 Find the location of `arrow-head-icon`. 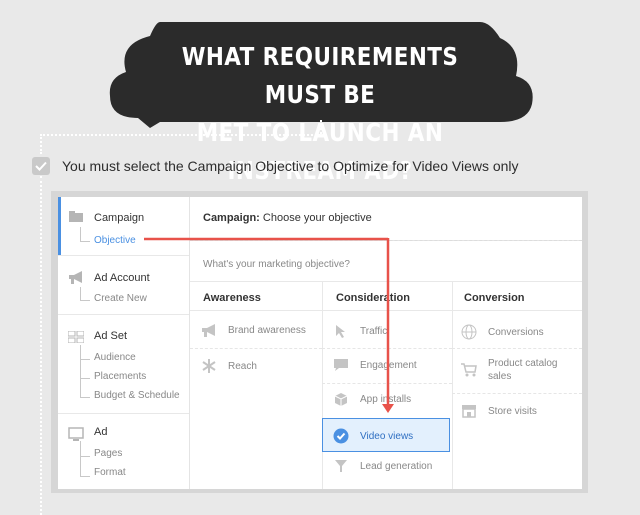

arrow-head-icon is located at coordinates (388, 408).